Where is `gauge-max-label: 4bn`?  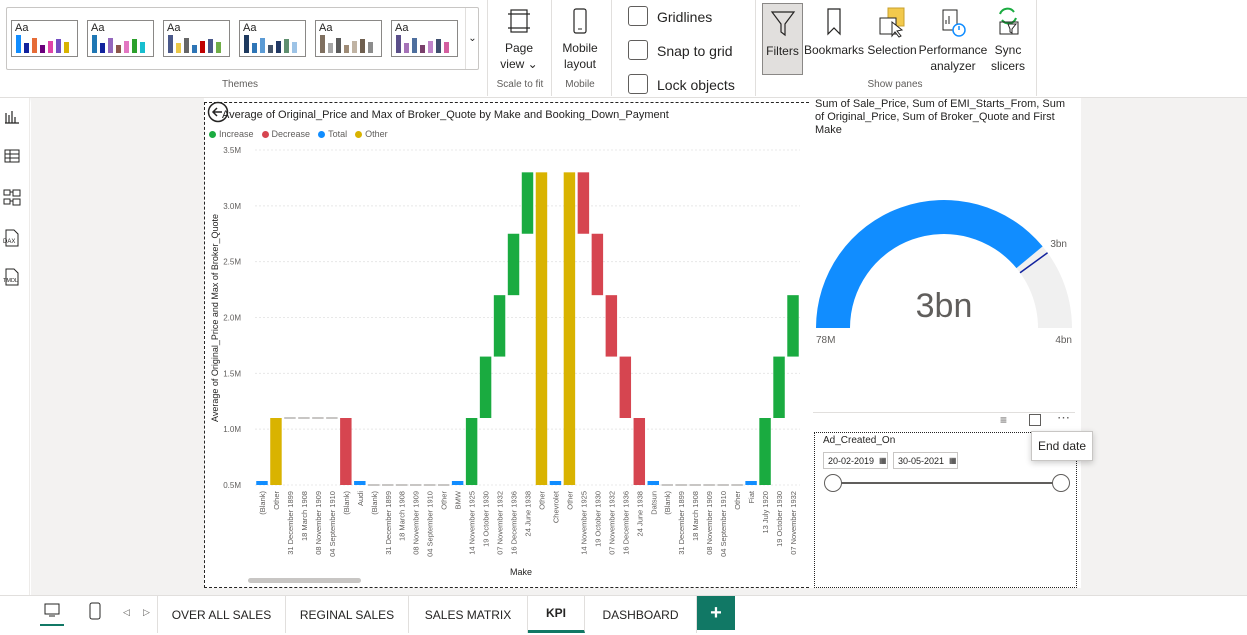
gauge-max-label: 4bn is located at coordinates (1063, 340).